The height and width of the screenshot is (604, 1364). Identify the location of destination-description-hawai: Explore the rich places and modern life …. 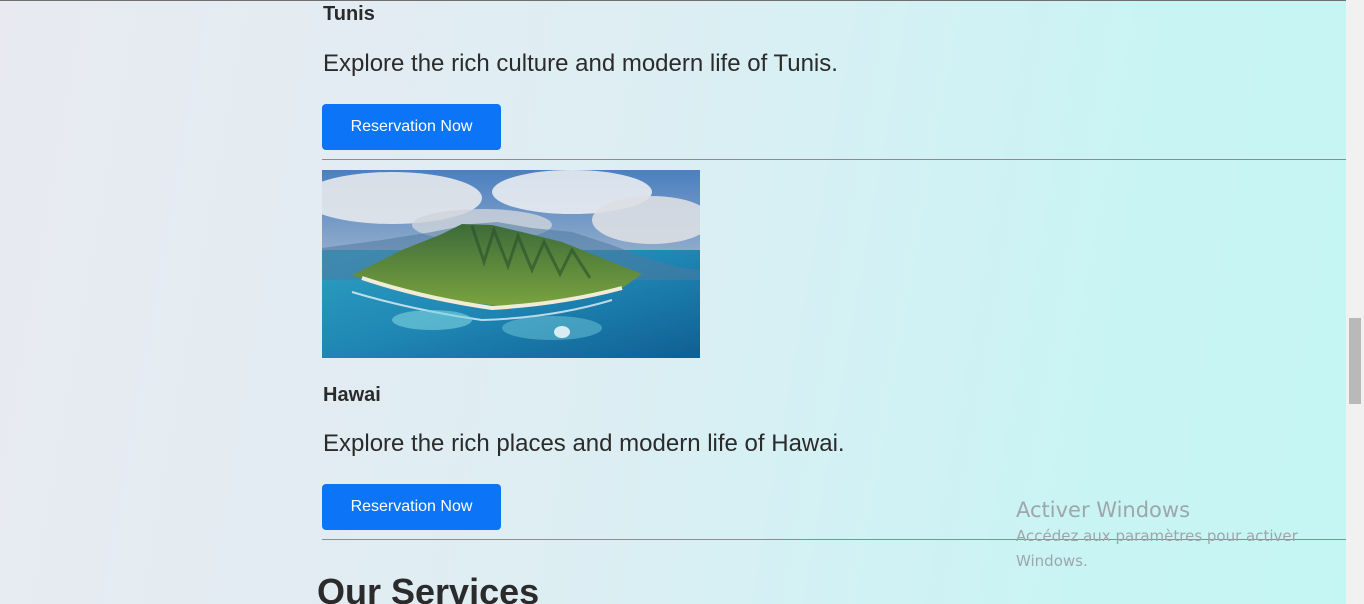
(584, 443).